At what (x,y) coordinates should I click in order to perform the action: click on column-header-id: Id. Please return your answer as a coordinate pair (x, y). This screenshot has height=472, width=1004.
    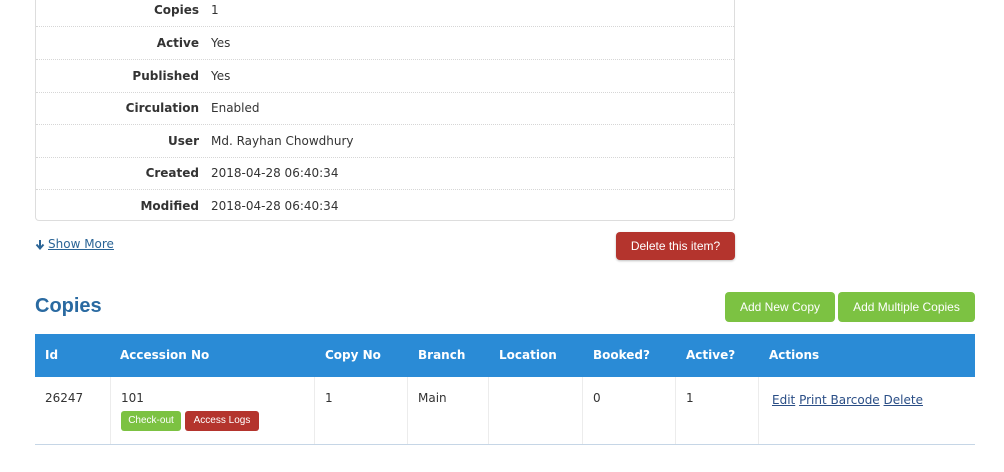
    Looking at the image, I should click on (52, 355).